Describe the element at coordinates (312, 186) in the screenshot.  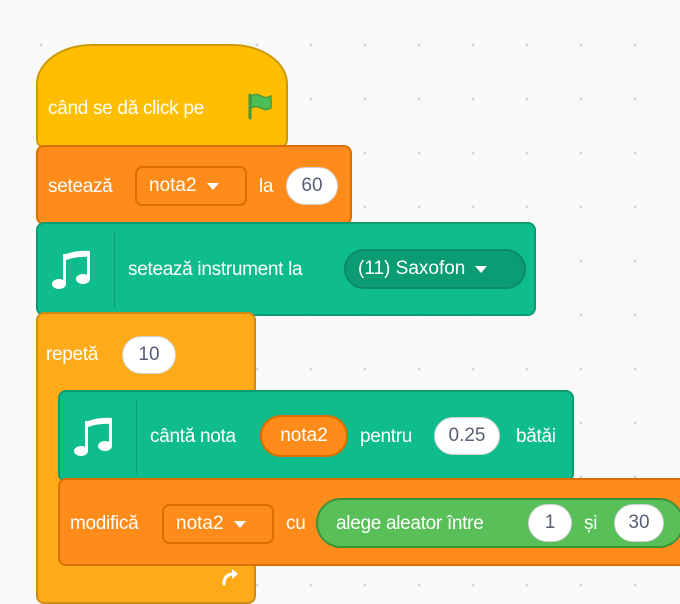
I see `set-value-input: 60` at that location.